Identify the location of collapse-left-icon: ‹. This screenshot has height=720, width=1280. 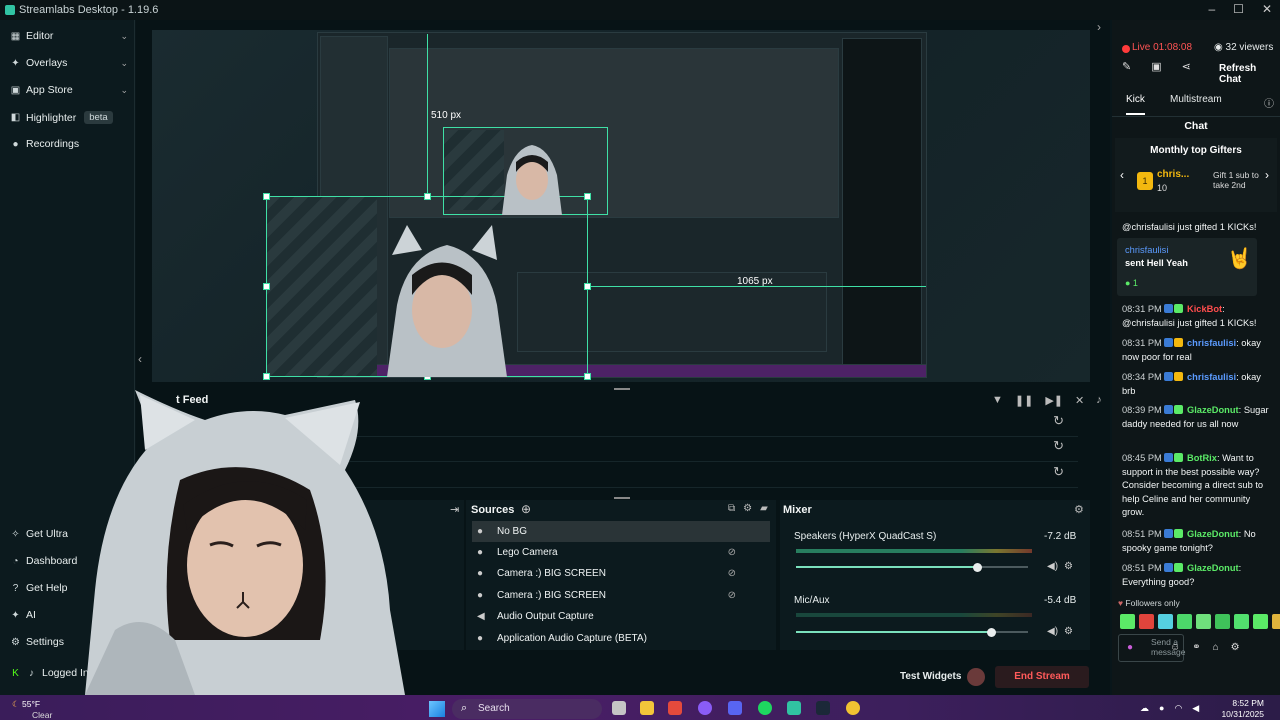
(140, 359).